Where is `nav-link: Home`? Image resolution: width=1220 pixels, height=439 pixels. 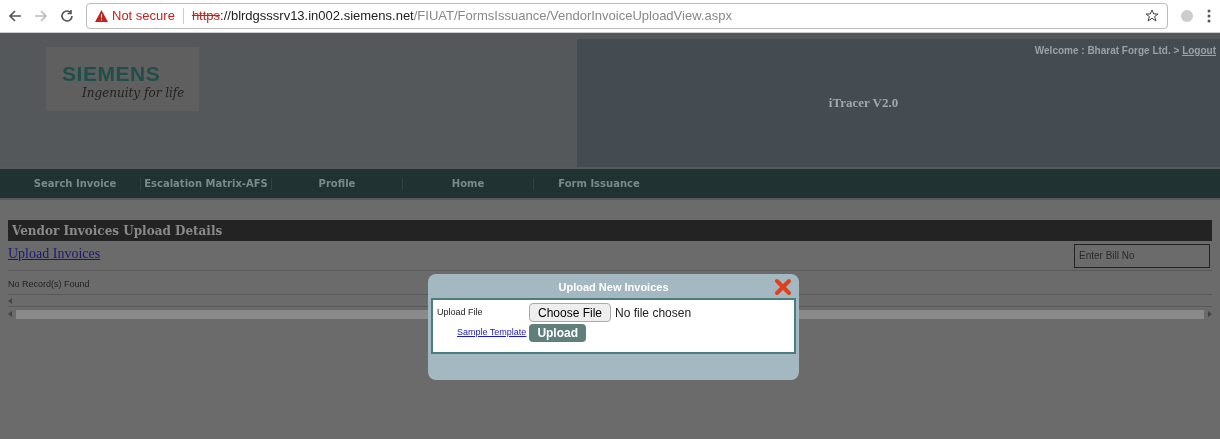
nav-link: Home is located at coordinates (468, 183).